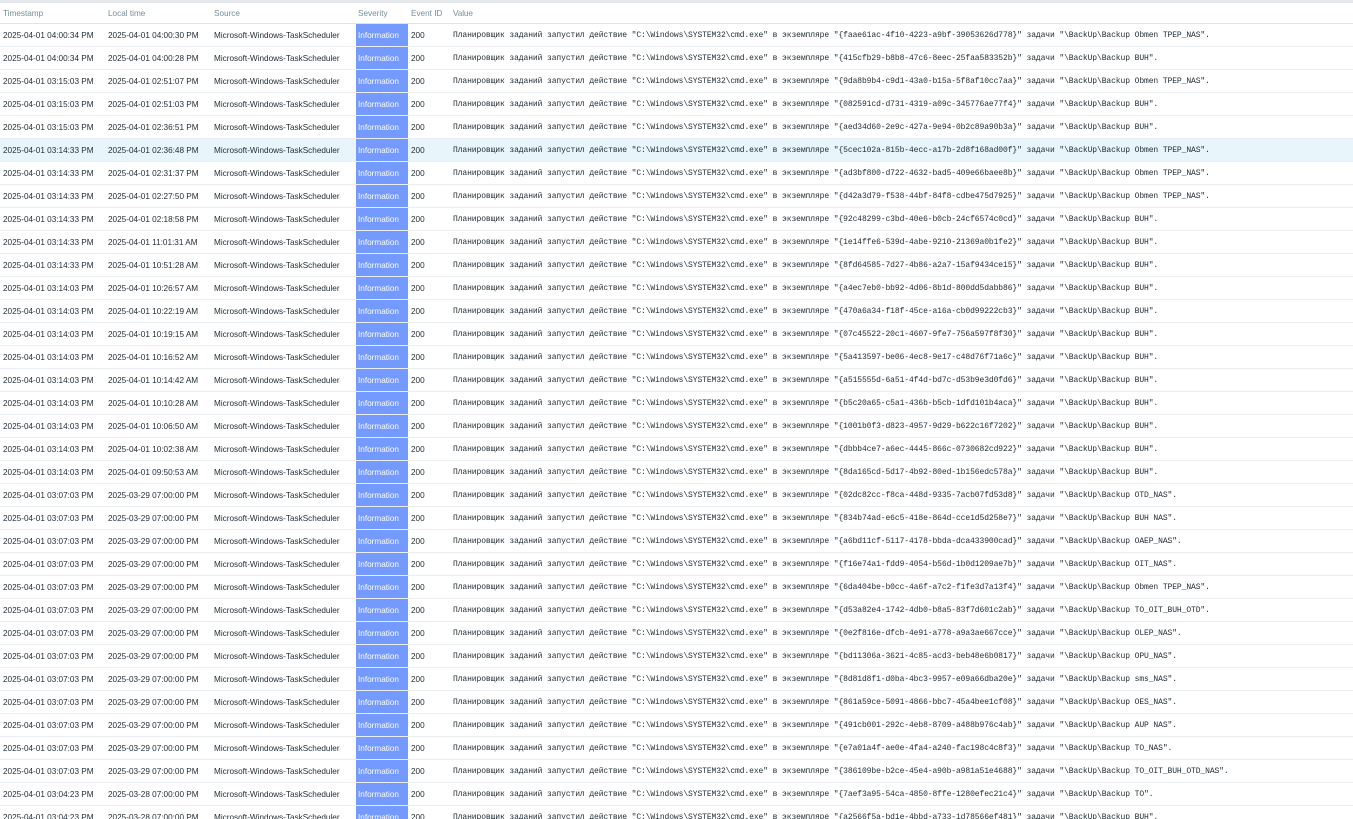 The height and width of the screenshot is (819, 1353). Describe the element at coordinates (153, 35) in the screenshot. I see `local-time-cell: 2025-04-01 04:00:30 PM` at that location.